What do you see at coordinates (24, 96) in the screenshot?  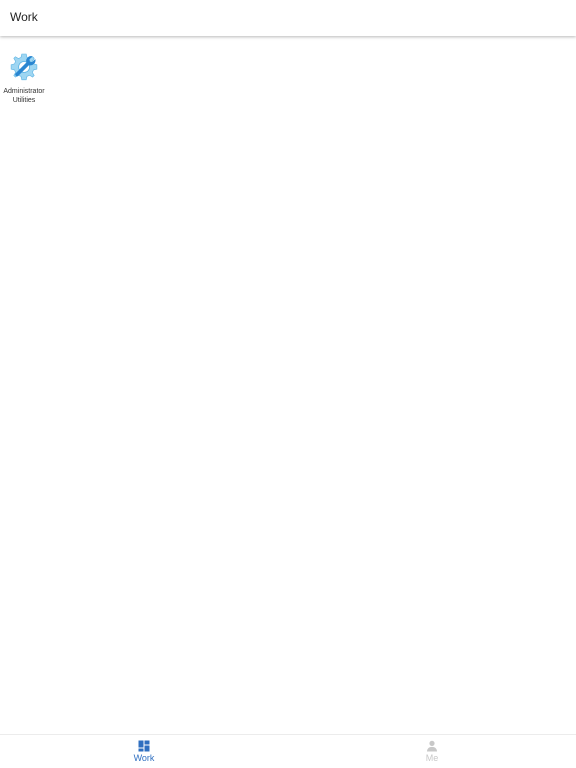 I see `app-tile-label: Administrator Utilities` at bounding box center [24, 96].